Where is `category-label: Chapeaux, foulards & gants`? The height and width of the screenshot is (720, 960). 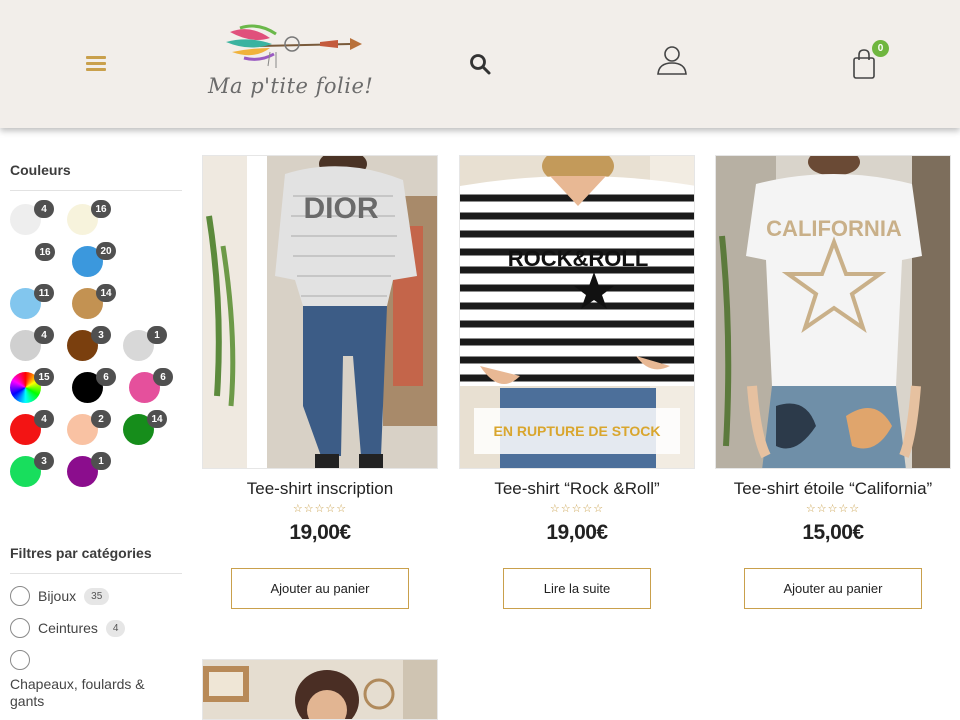 category-label: Chapeaux, foulards & gants is located at coordinates (77, 692).